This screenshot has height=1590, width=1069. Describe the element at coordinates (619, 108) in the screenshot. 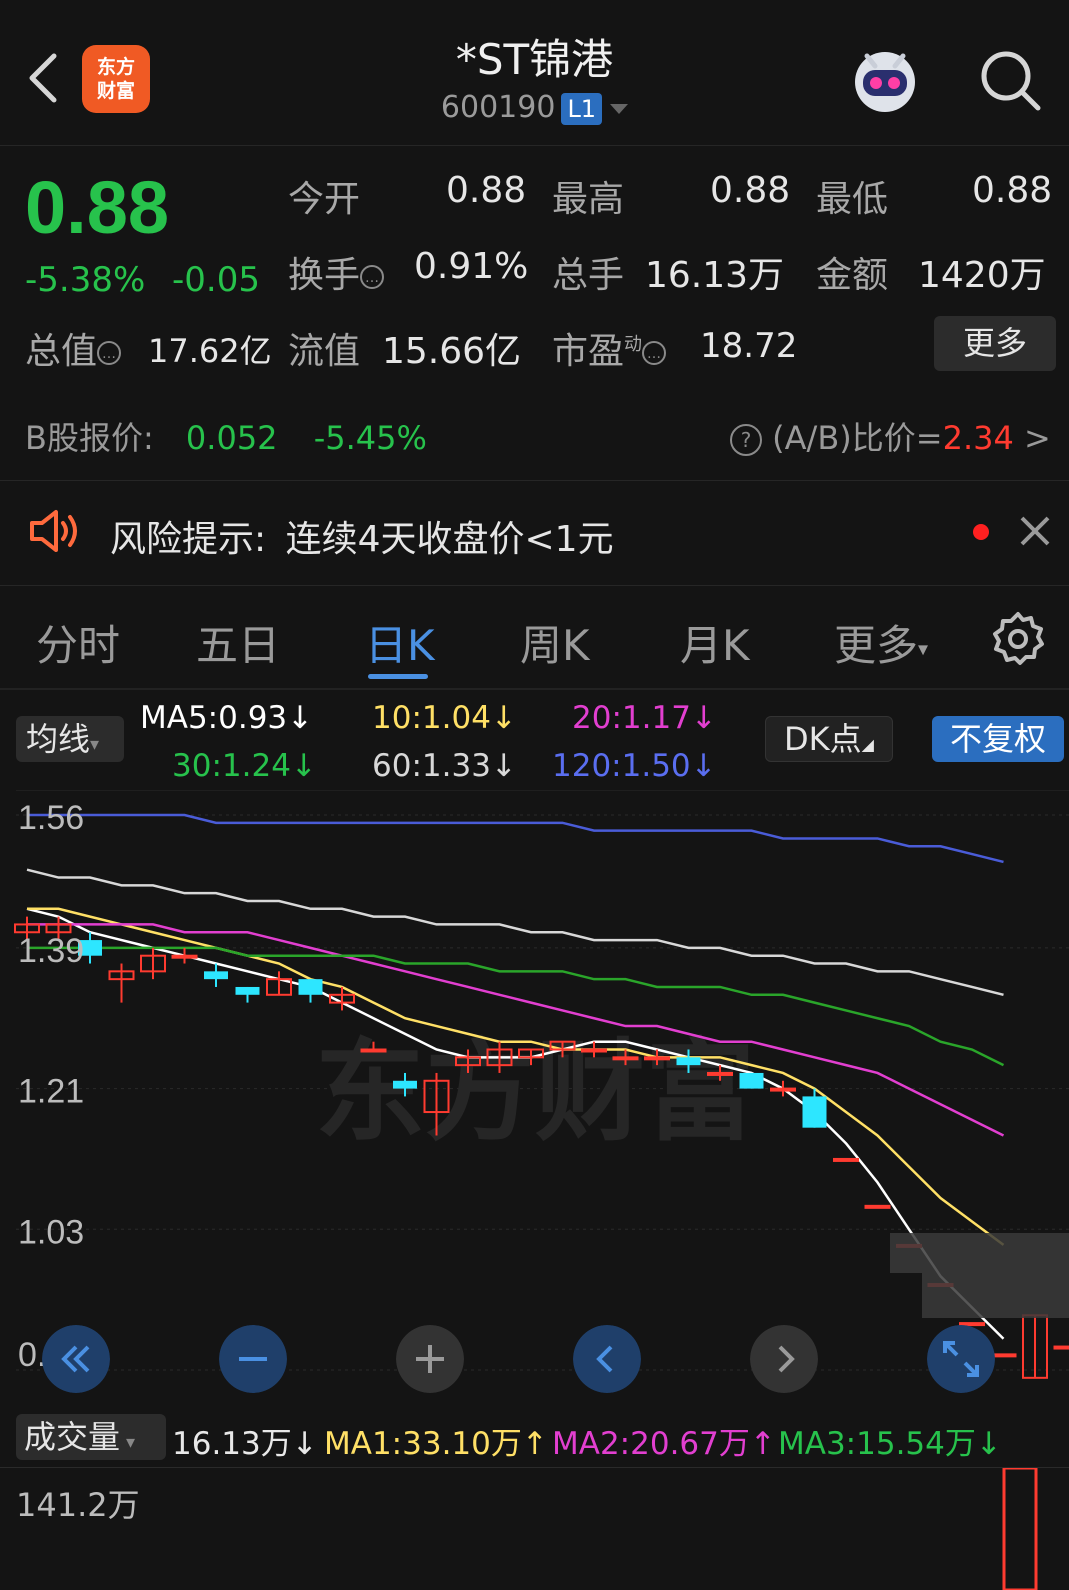

I see `chevron-down-icon` at that location.